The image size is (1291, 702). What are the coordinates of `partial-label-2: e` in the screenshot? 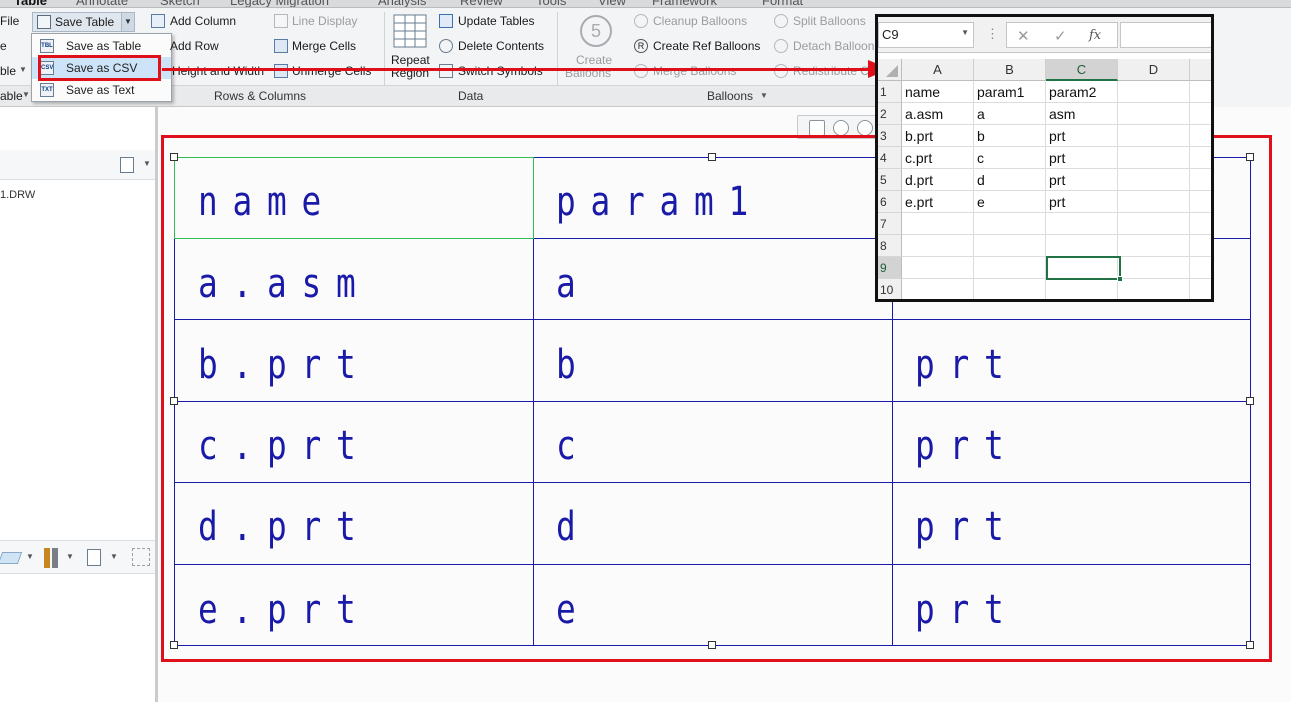 It's located at (3, 46).